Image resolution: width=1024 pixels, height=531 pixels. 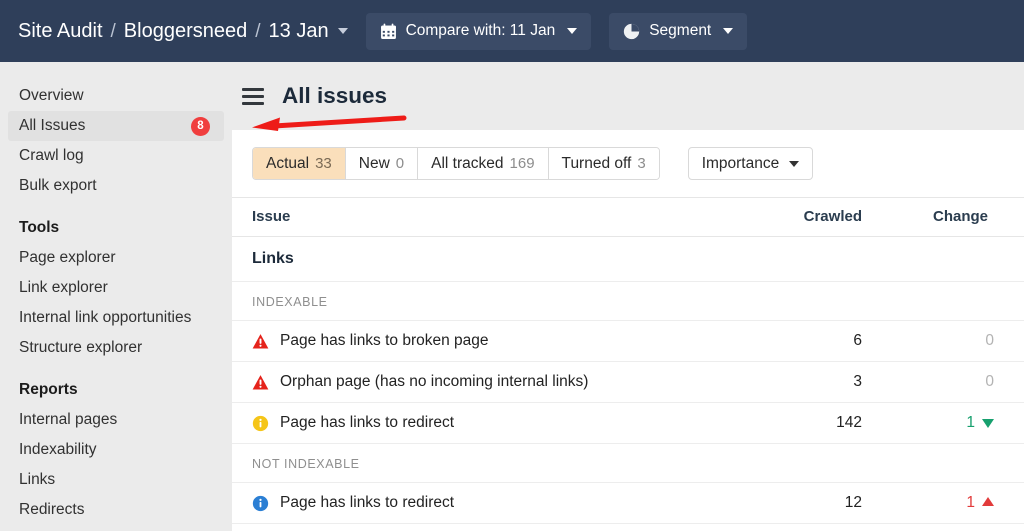 I want to click on sidebar-item-label: Structure explorer, so click(x=81, y=347).